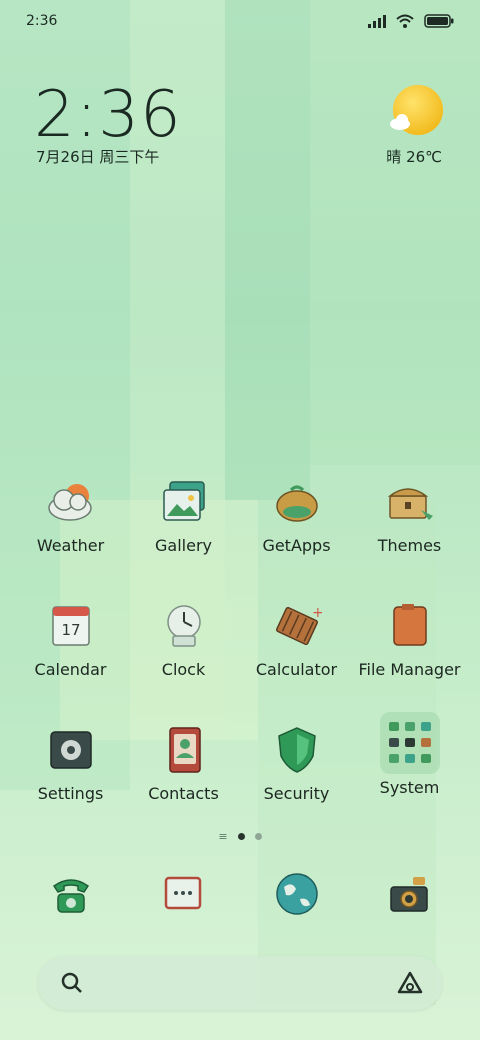  I want to click on clock-icon, so click(184, 626).